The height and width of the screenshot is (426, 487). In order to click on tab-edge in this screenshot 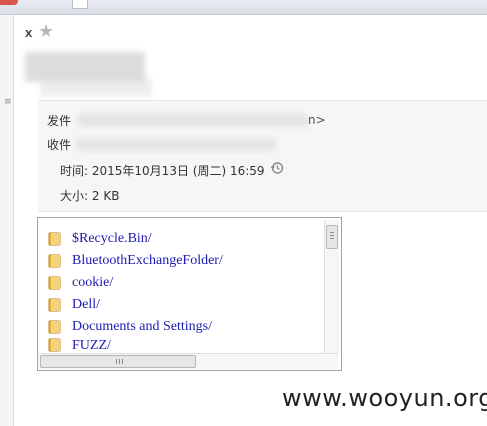, I will do `click(80, 4)`.